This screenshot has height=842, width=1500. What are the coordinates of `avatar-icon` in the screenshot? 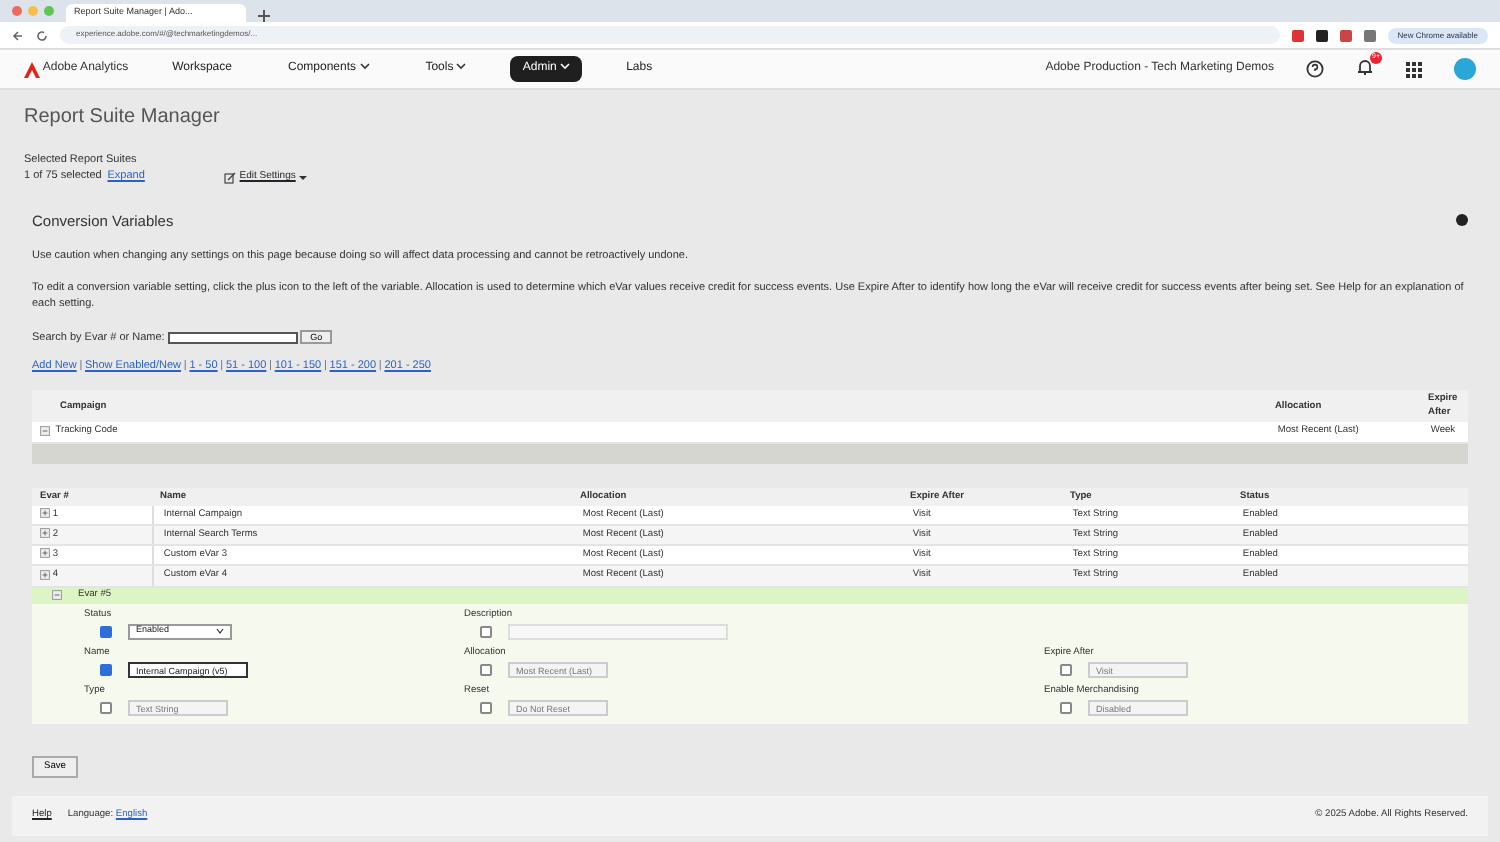 It's located at (1465, 69).